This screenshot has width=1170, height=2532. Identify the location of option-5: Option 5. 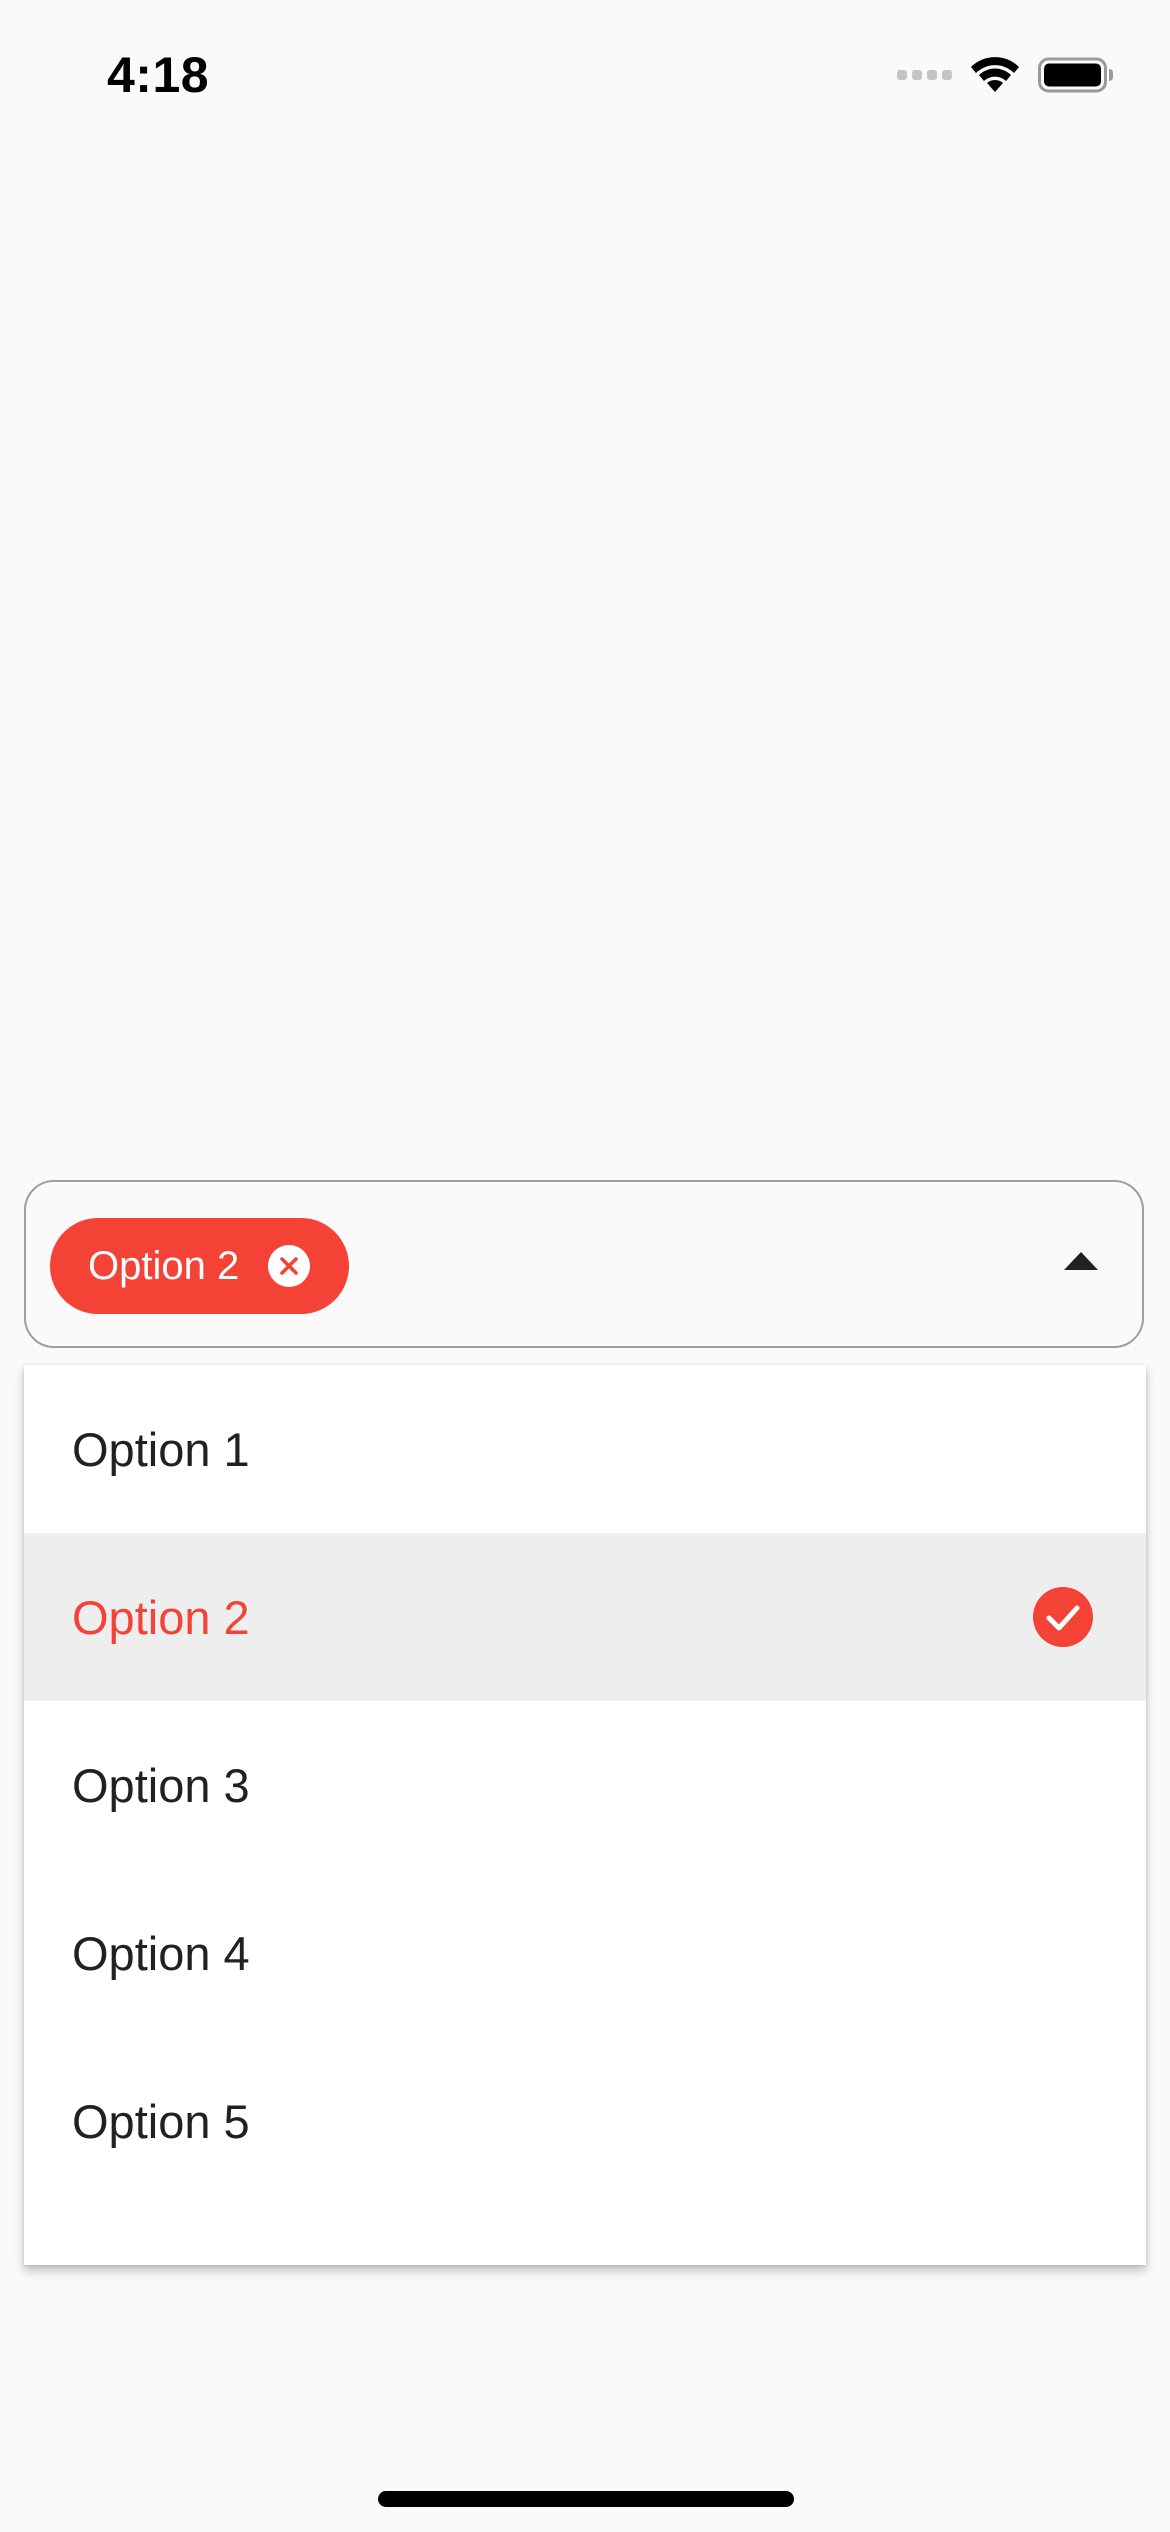
(585, 2121).